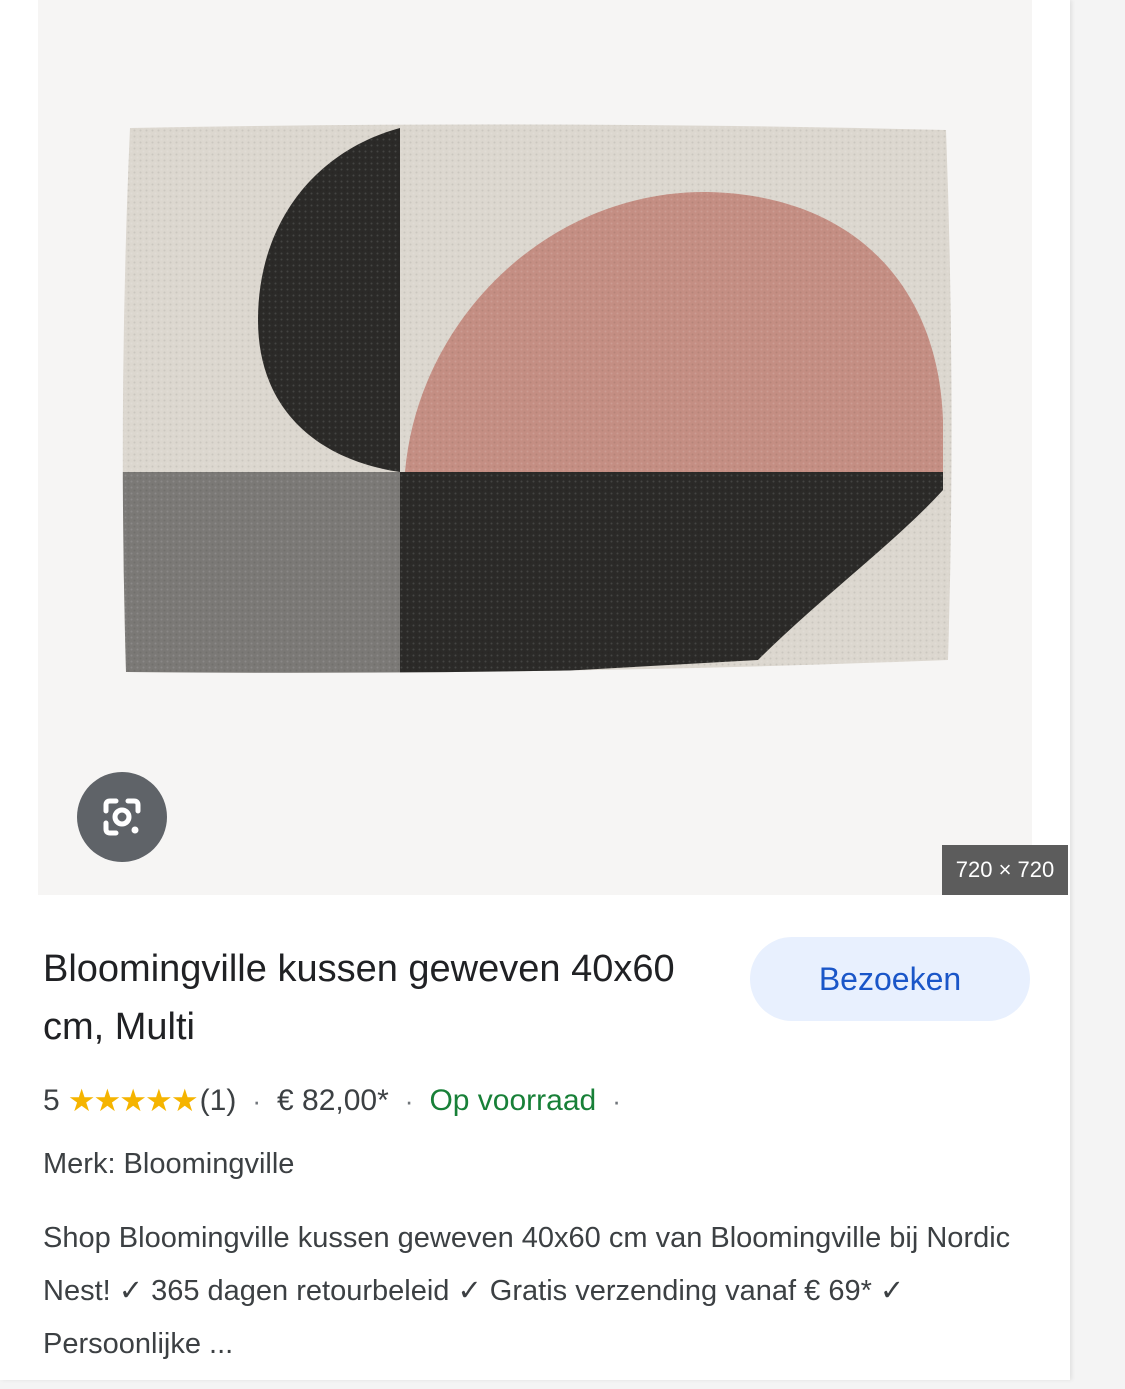  I want to click on visit-button: Bezoeken, so click(890, 979).